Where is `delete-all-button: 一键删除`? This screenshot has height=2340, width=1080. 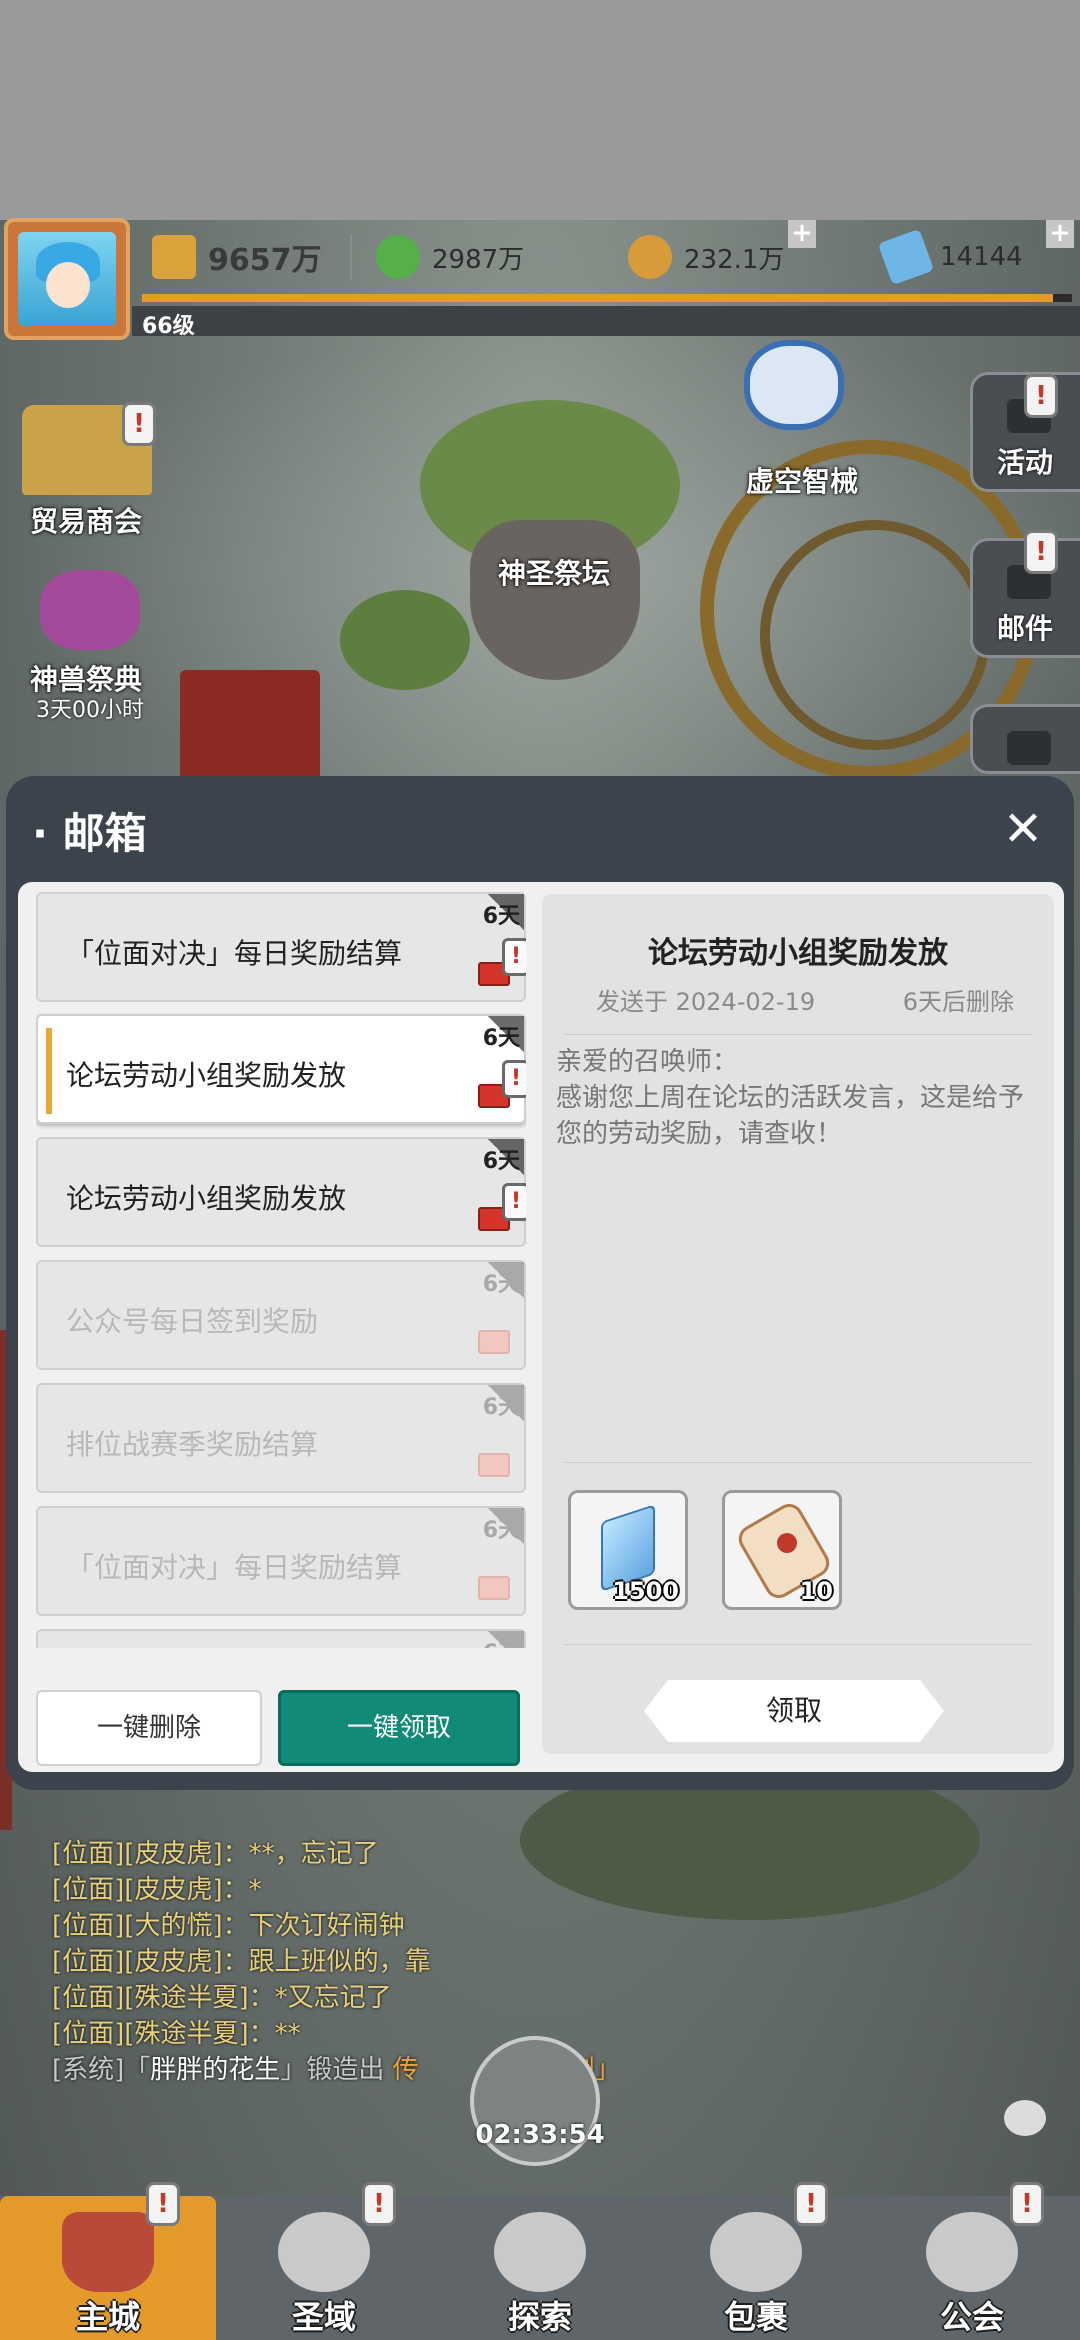 delete-all-button: 一键删除 is located at coordinates (149, 1728).